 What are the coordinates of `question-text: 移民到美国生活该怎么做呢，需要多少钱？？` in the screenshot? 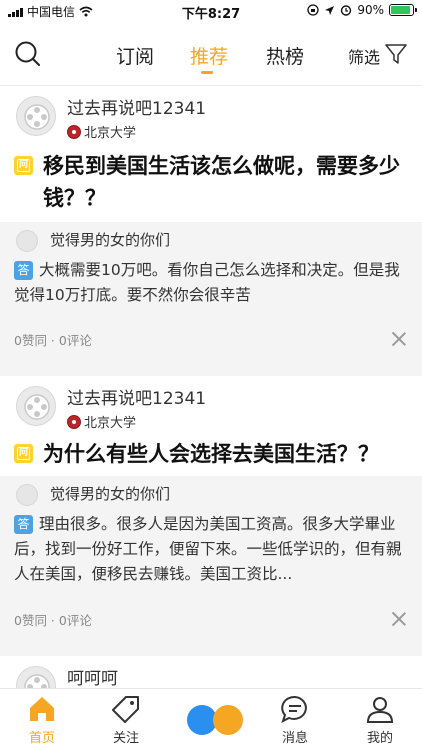 It's located at (211, 182).